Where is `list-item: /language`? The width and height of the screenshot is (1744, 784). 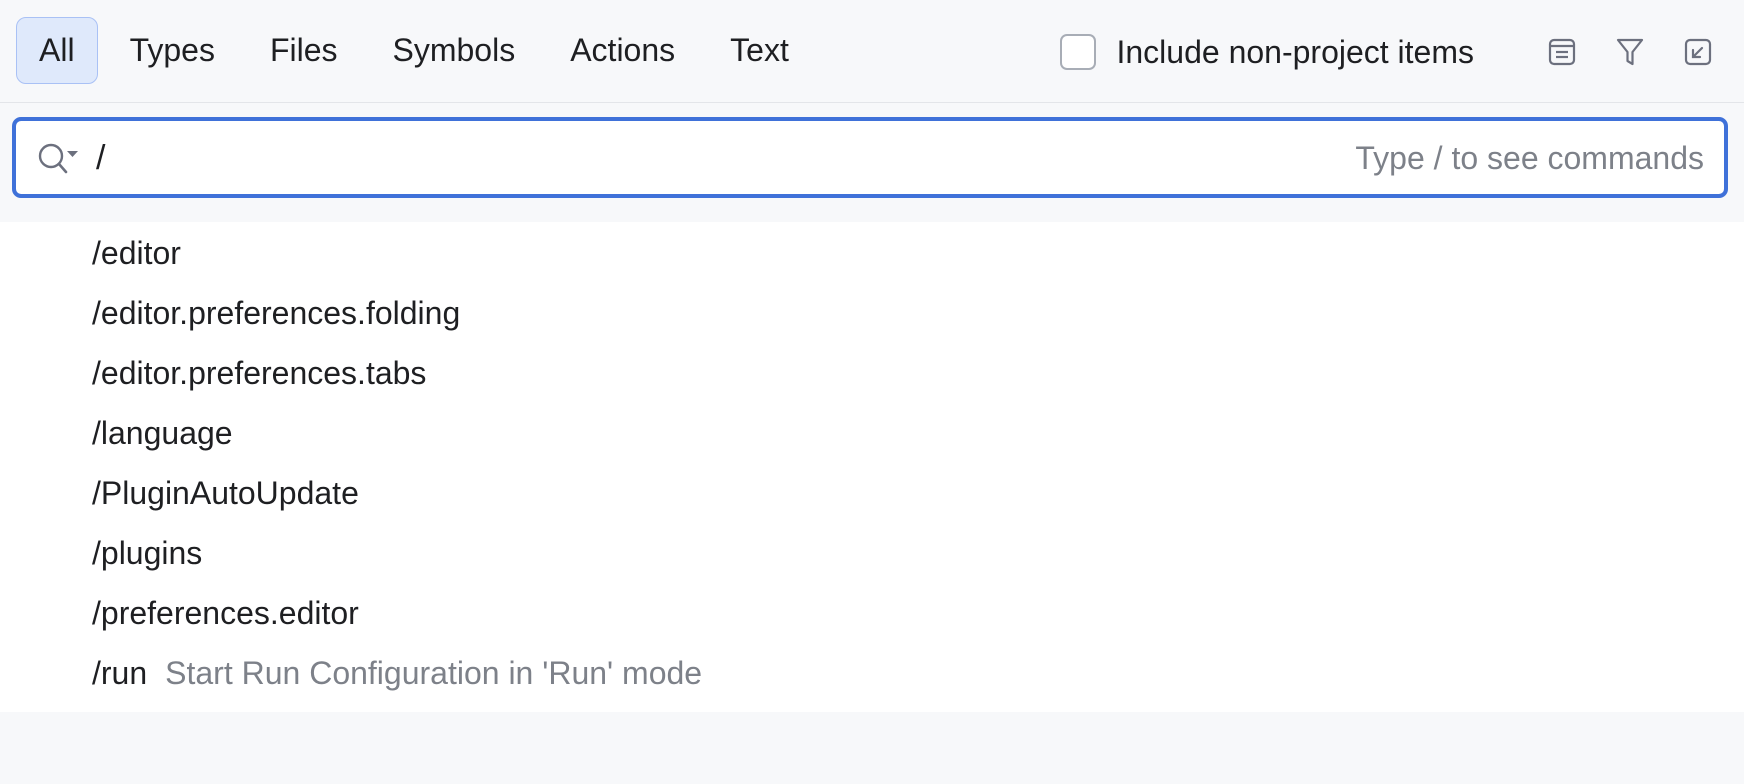 list-item: /language is located at coordinates (162, 433).